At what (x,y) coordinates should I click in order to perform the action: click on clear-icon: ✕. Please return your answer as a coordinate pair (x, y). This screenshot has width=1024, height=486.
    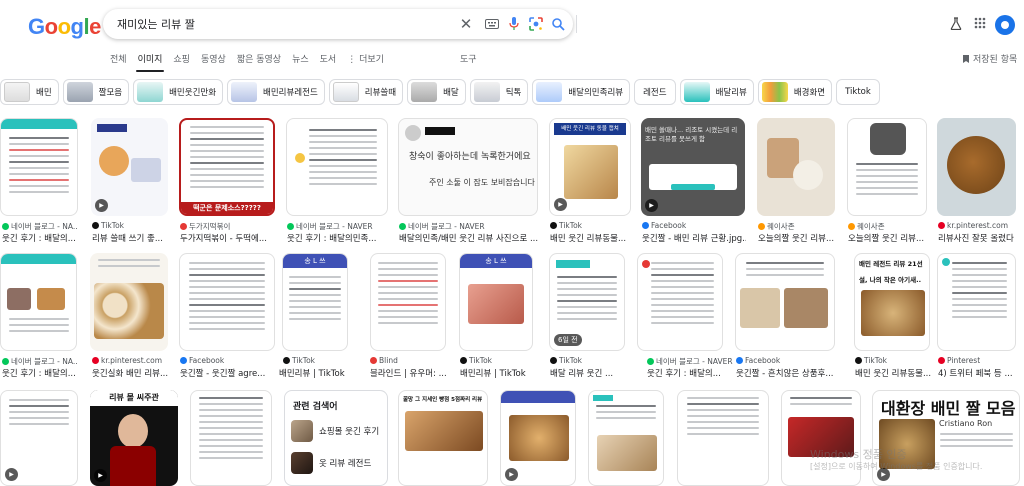
    Looking at the image, I should click on (466, 24).